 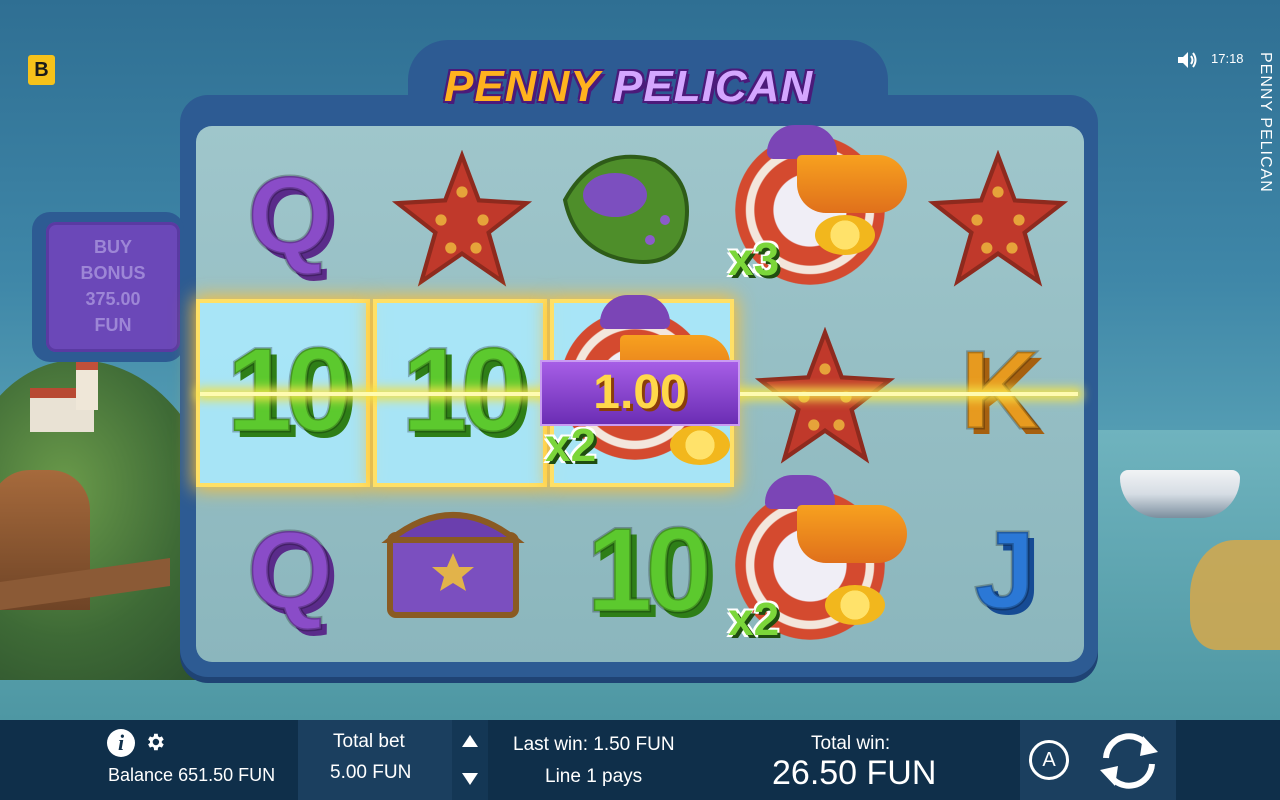 I want to click on total-win-value: 26.50 FUN, so click(x=854, y=773).